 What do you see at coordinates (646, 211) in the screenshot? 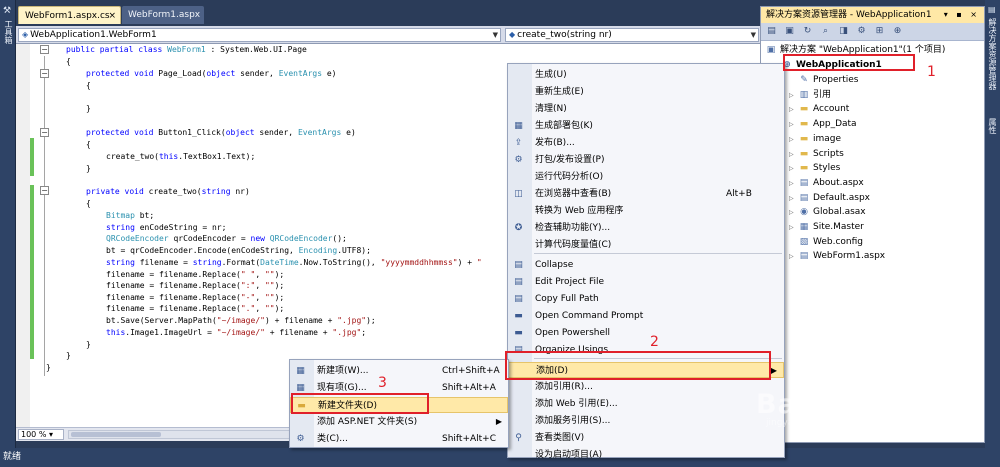
I see `menu-item: 转换为 Web 应用程序` at bounding box center [646, 211].